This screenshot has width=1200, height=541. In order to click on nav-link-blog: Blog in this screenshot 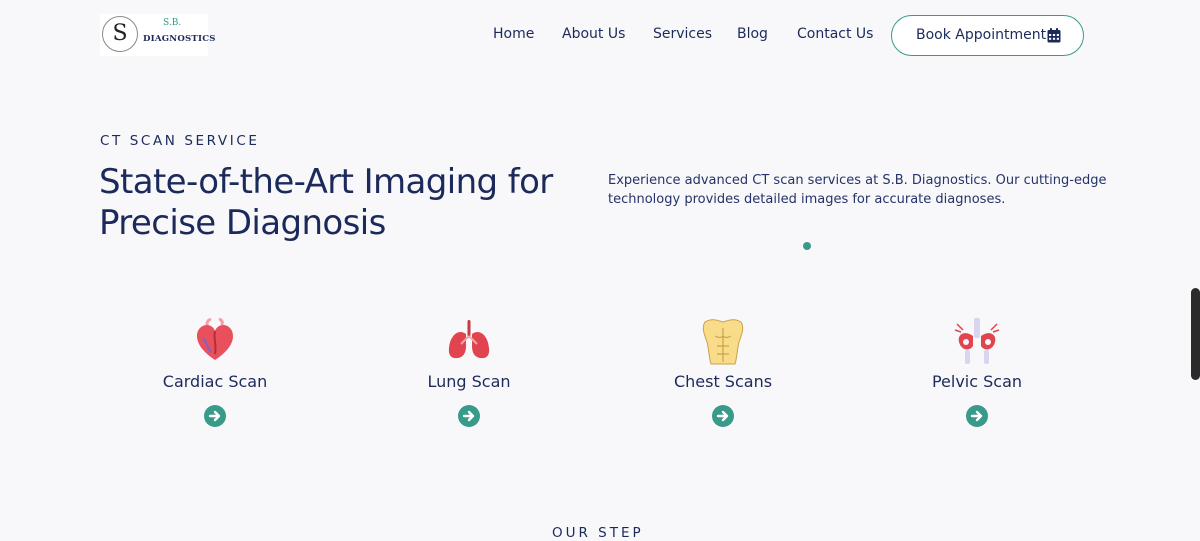, I will do `click(752, 34)`.